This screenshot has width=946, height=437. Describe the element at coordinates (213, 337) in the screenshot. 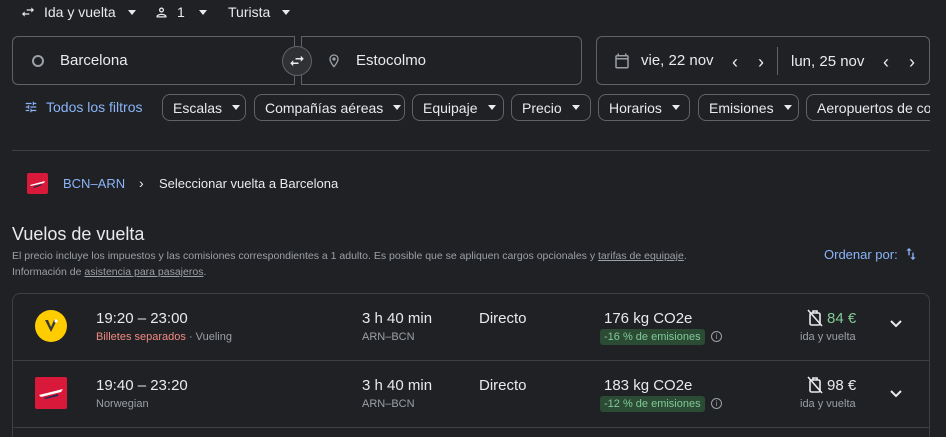

I see `airline-name: Vueling` at that location.